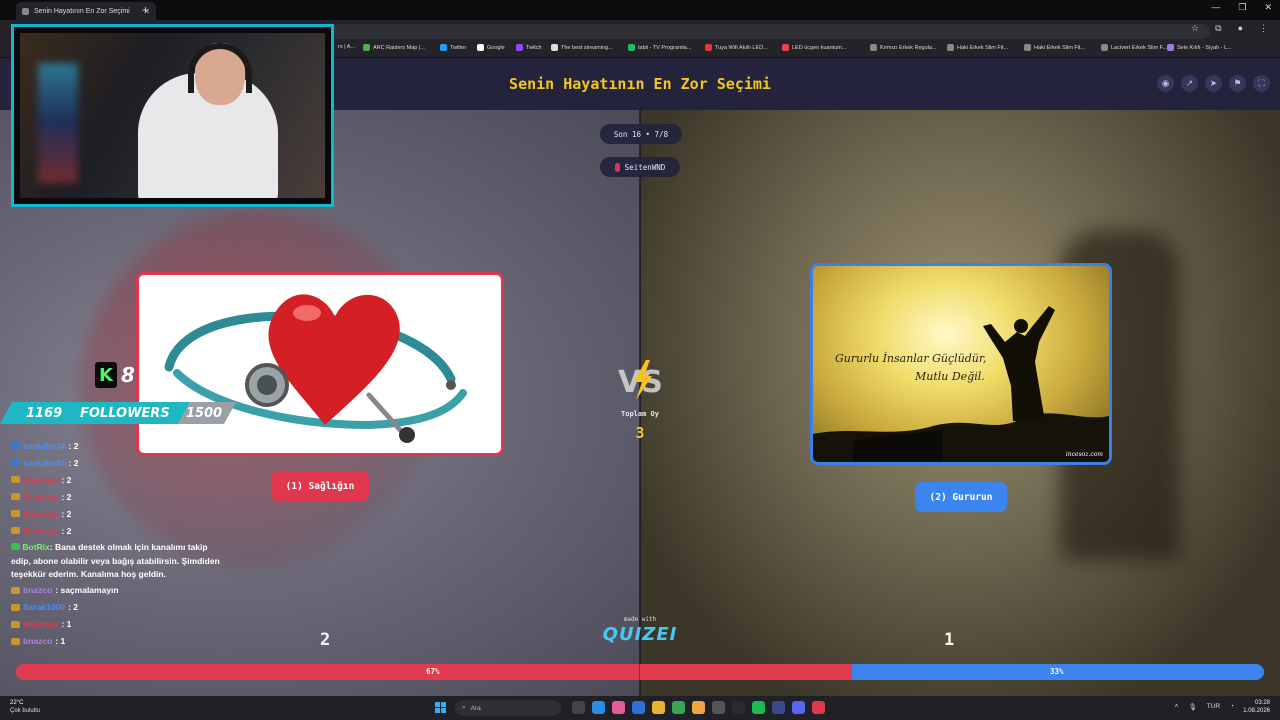 The image size is (1280, 720). Describe the element at coordinates (145, 10) in the screenshot. I see `new-tab-icon: +` at that location.